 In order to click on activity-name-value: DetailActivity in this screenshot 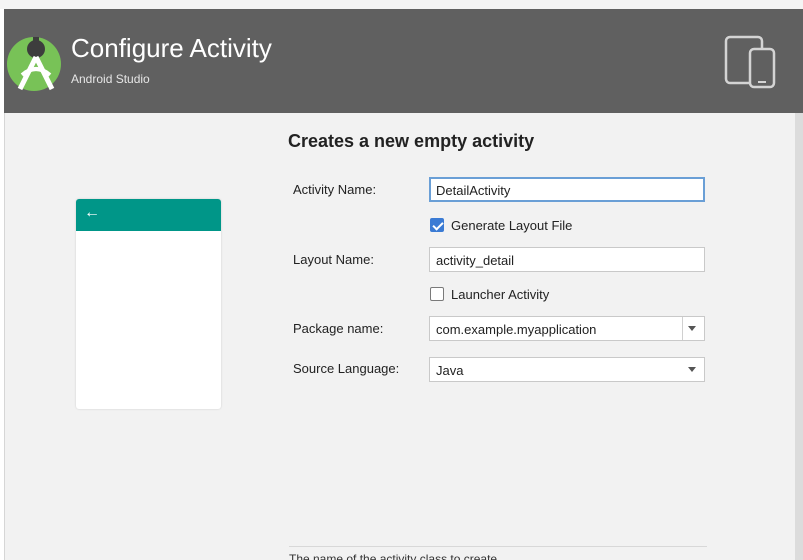, I will do `click(473, 190)`.